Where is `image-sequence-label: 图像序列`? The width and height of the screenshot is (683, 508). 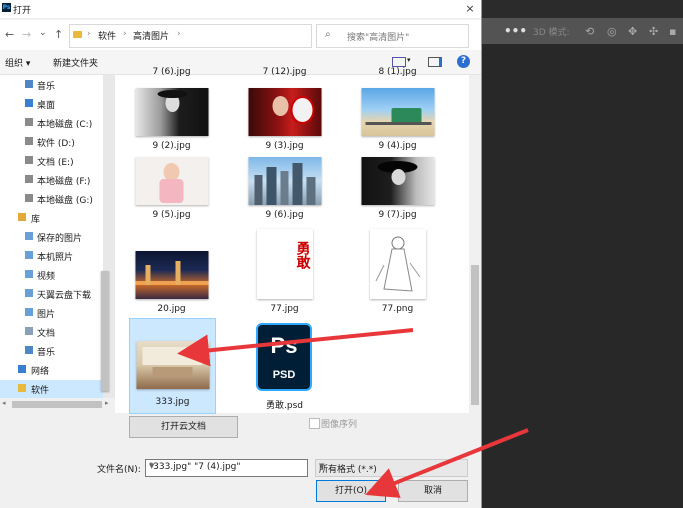
image-sequence-label: 图像序列 is located at coordinates (339, 425).